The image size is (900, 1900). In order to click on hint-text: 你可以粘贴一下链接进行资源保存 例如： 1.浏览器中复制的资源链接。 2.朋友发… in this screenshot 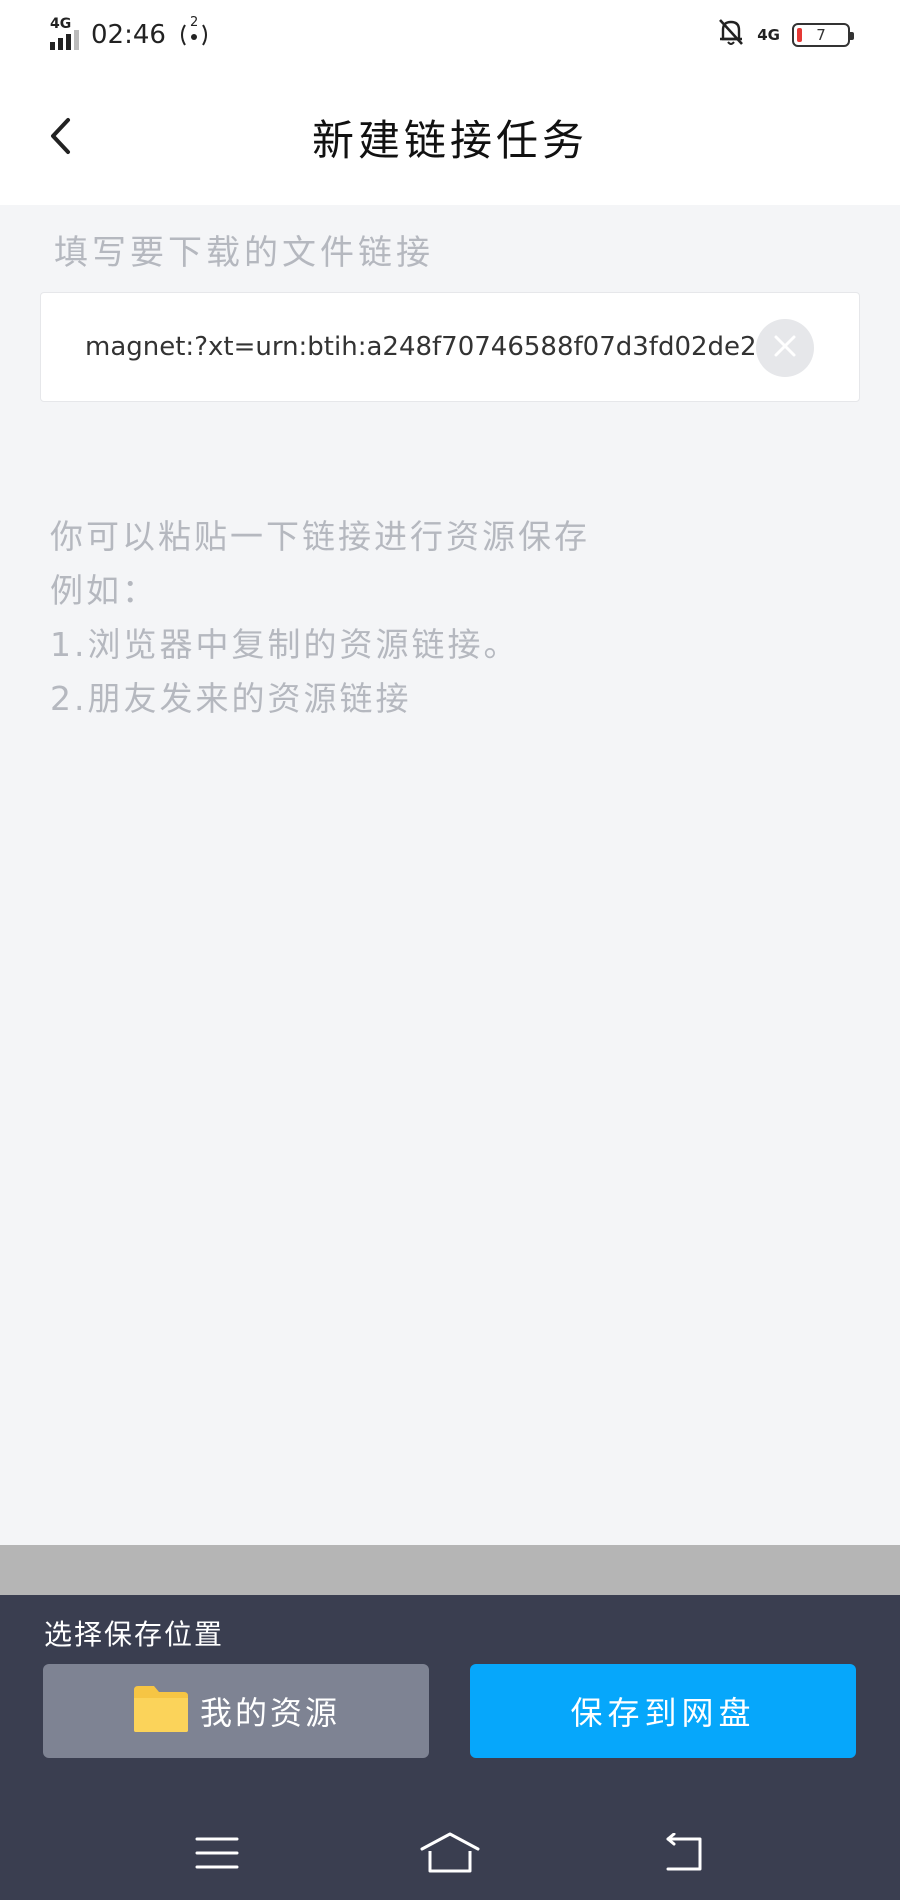, I will do `click(450, 618)`.